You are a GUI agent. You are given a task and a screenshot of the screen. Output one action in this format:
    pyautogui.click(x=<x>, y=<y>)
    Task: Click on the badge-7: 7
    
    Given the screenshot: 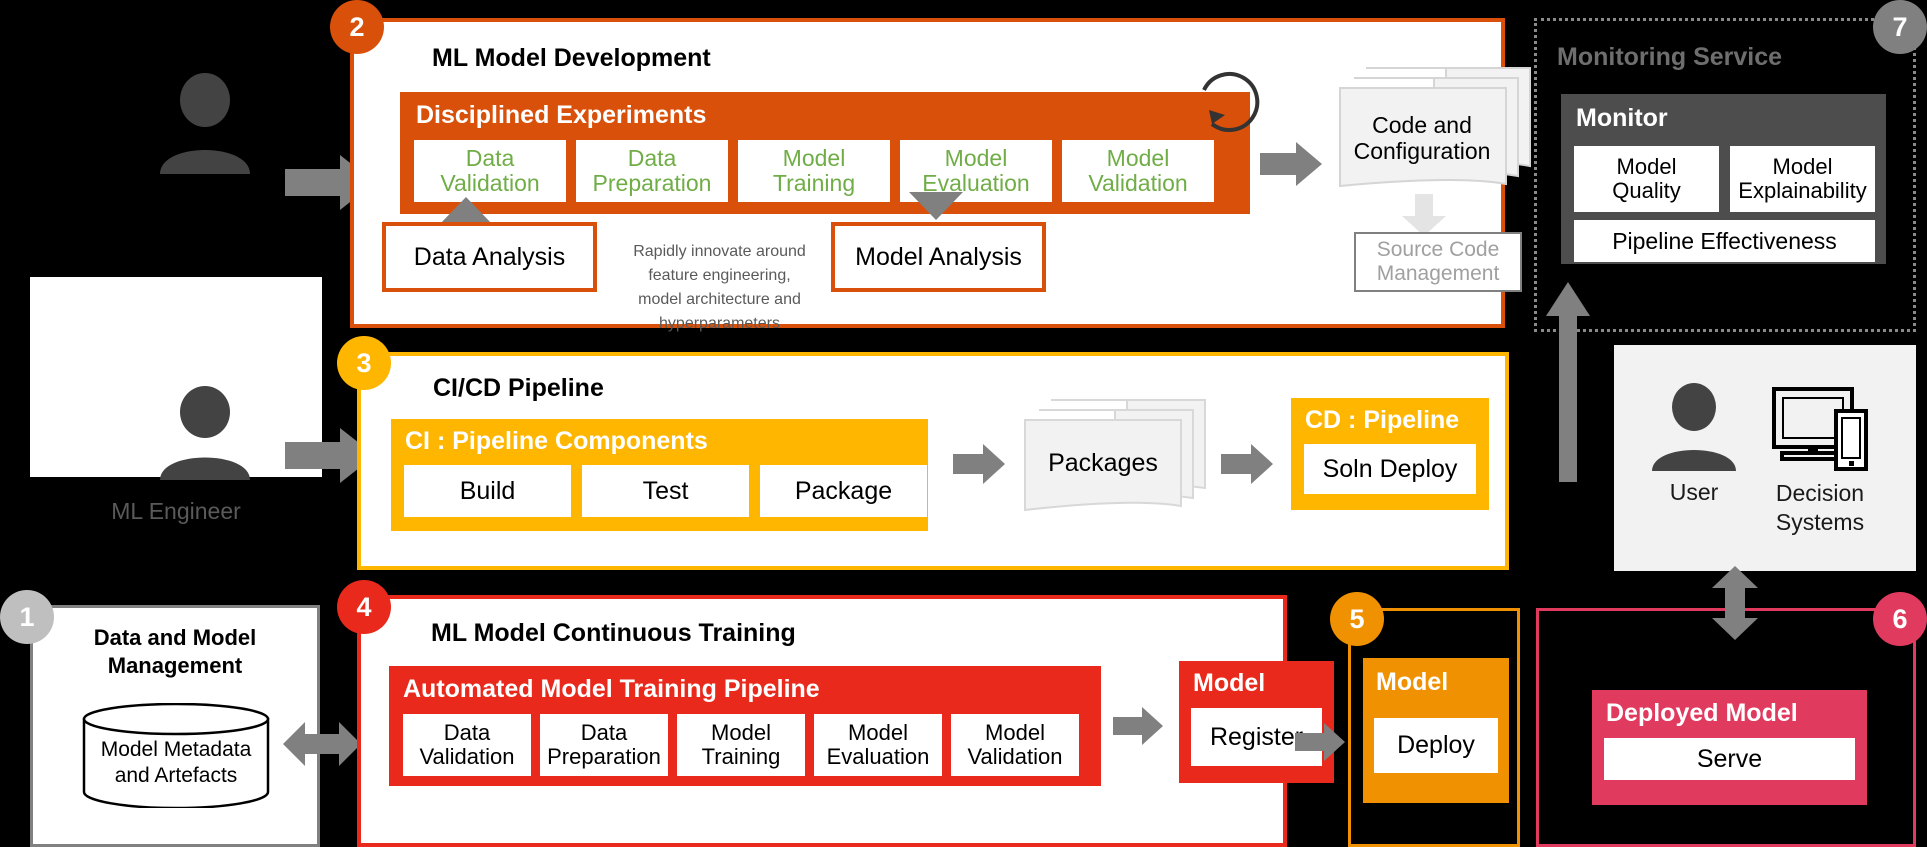 What is the action you would take?
    pyautogui.click(x=1900, y=27)
    